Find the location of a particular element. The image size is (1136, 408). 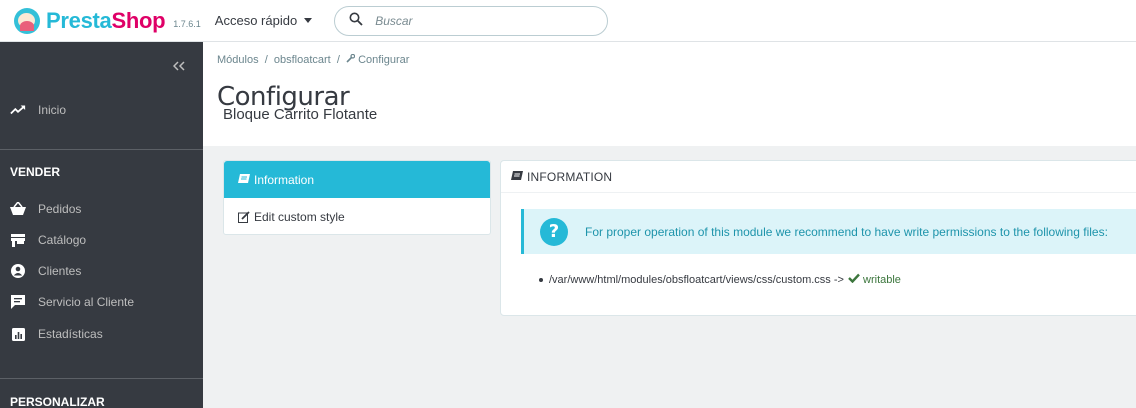

breadcrumb-item-modulos: Módulos is located at coordinates (238, 60).